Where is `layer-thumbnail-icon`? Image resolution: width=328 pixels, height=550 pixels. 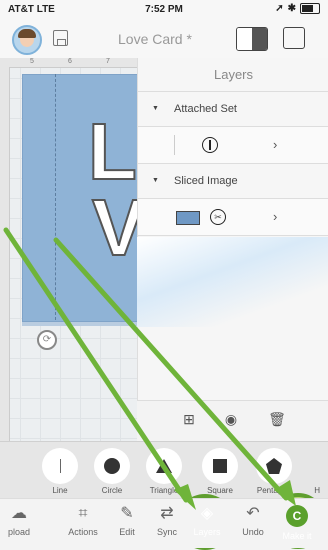 layer-thumbnail-icon is located at coordinates (188, 218).